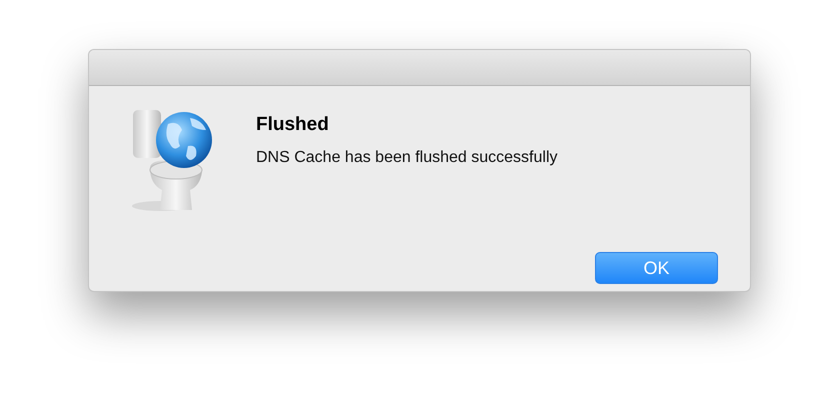  I want to click on dialog-title: Flushed, so click(293, 125).